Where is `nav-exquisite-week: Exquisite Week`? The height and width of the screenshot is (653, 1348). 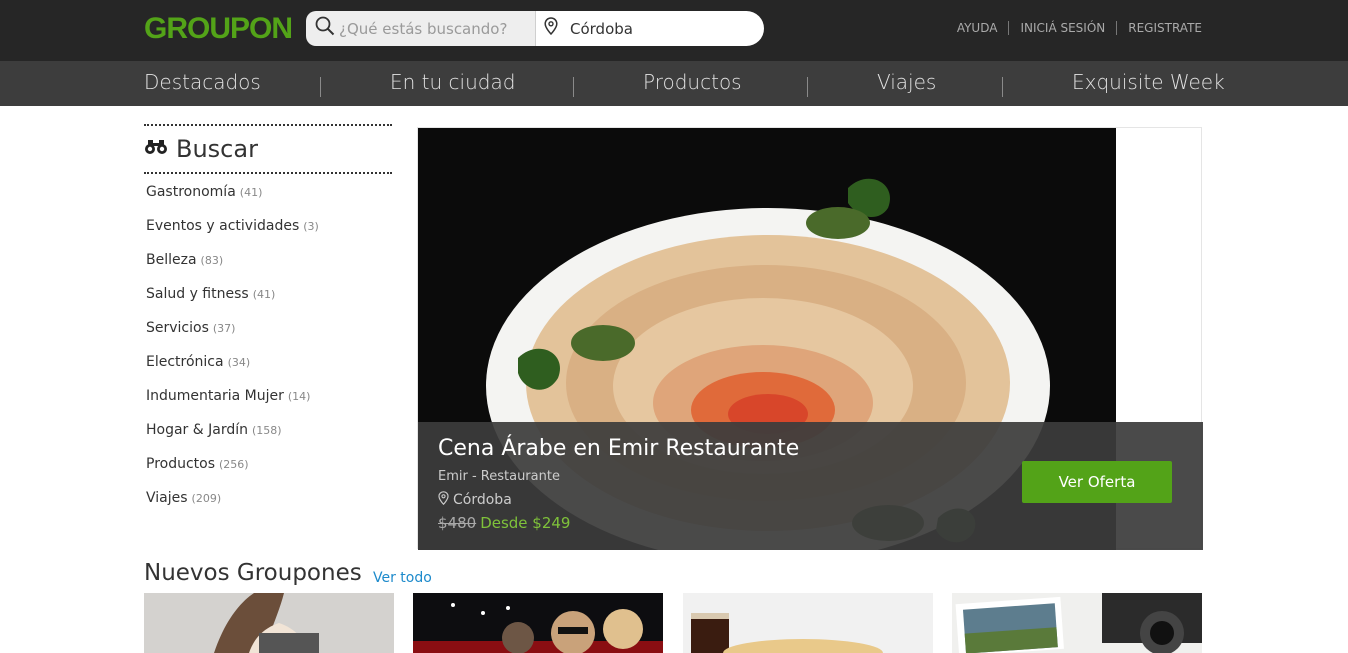
nav-exquisite-week: Exquisite Week is located at coordinates (1148, 82).